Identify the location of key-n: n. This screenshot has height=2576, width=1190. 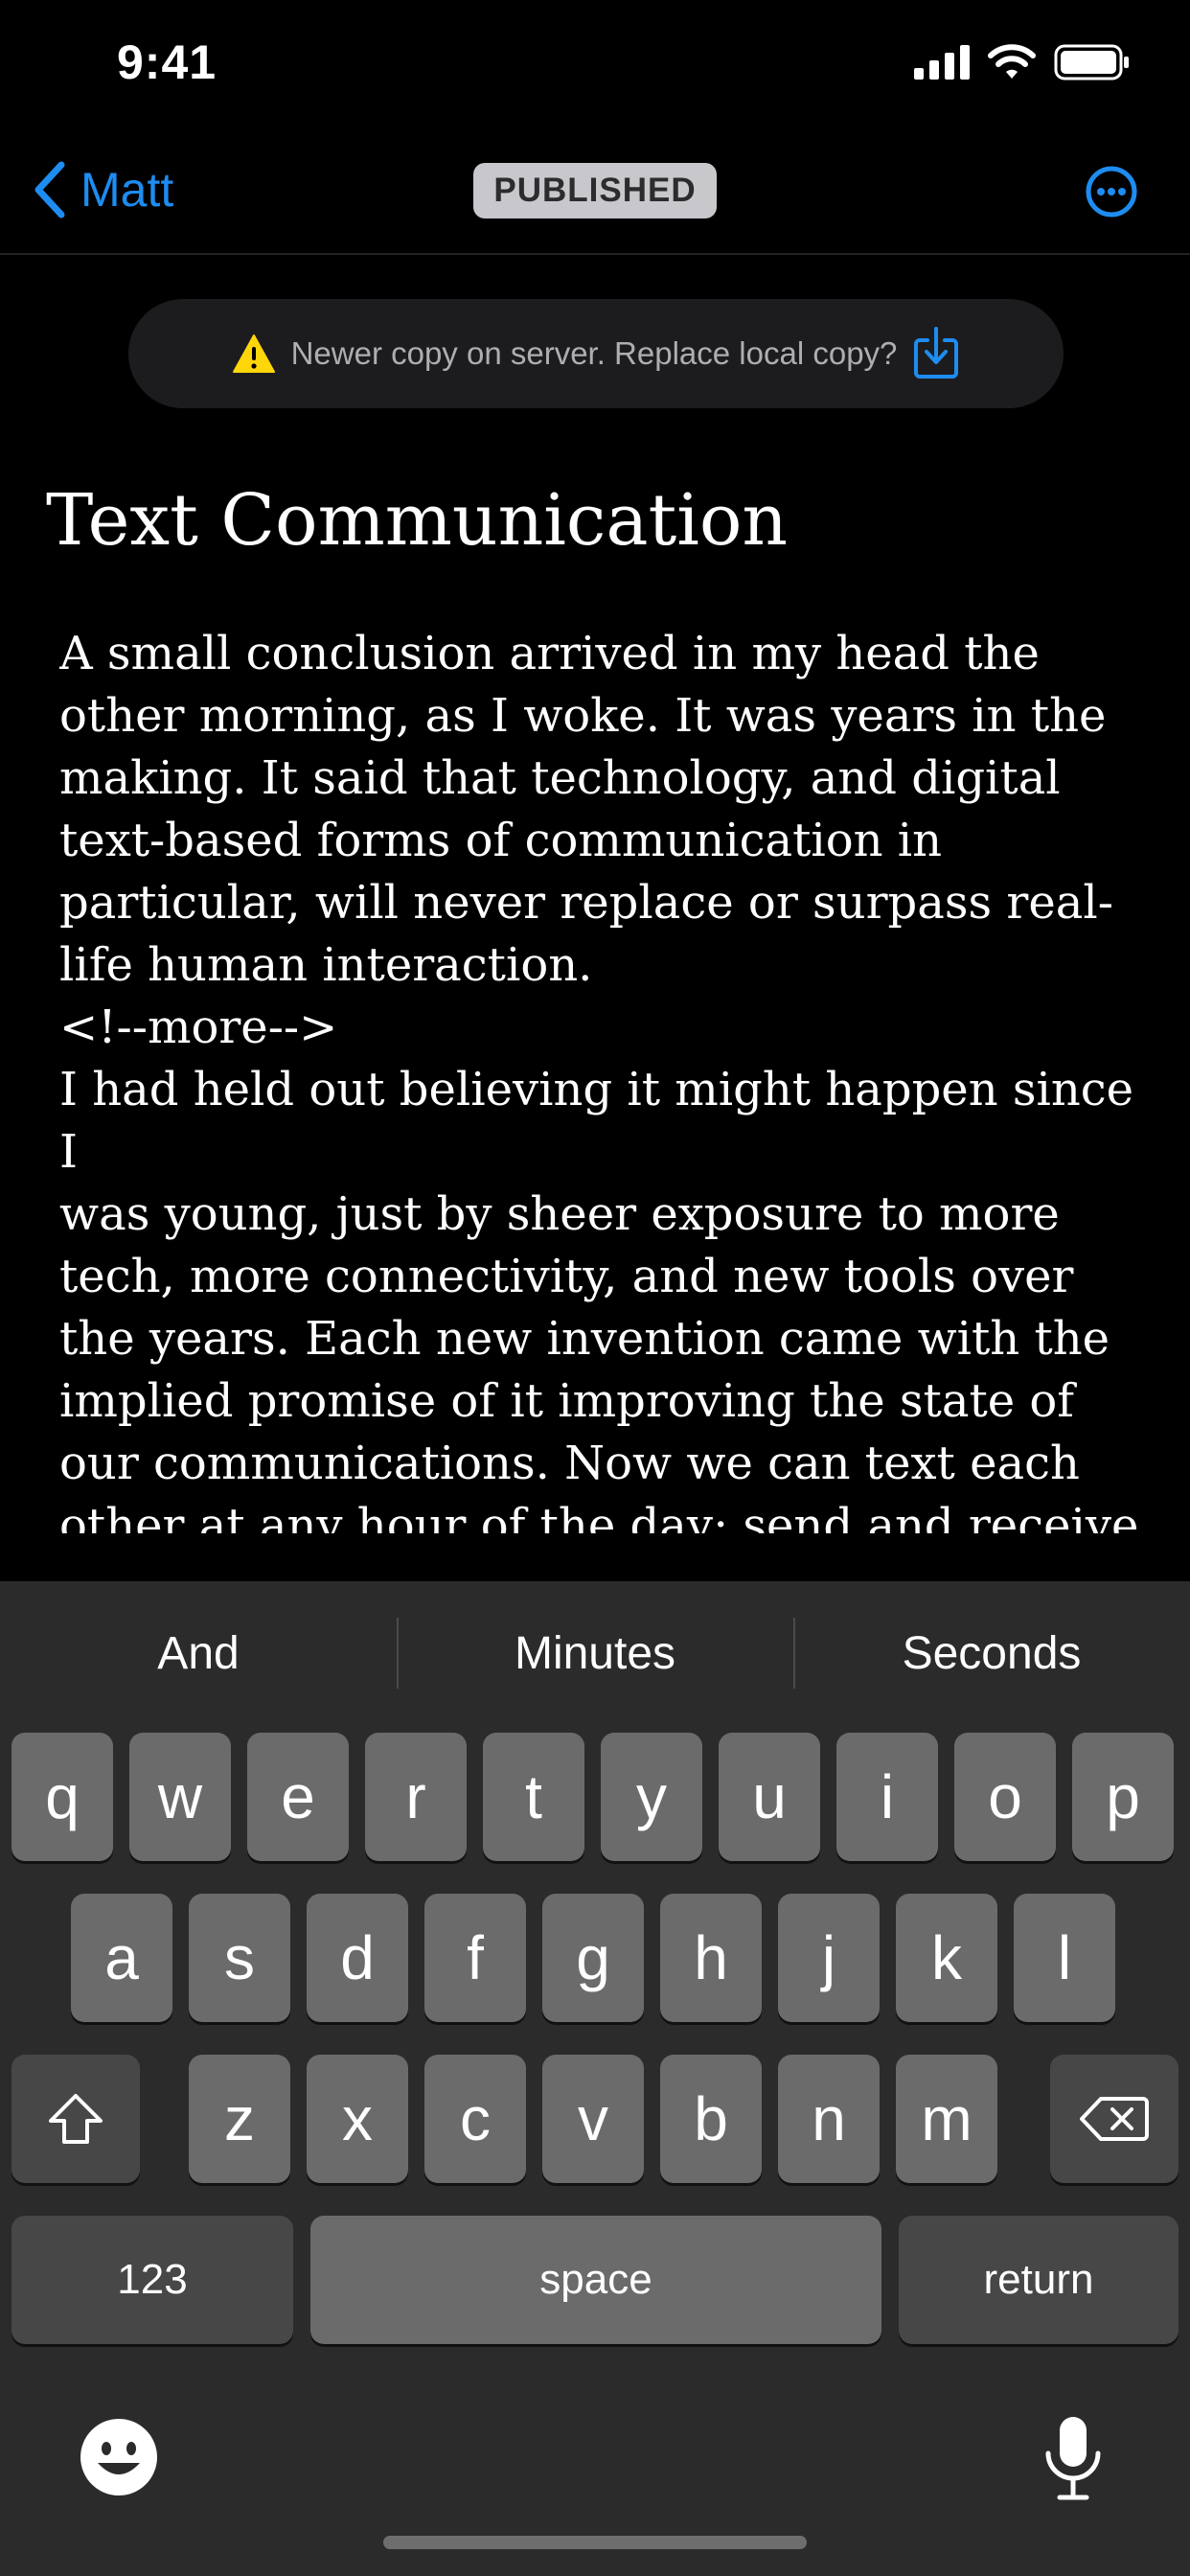
(829, 2119).